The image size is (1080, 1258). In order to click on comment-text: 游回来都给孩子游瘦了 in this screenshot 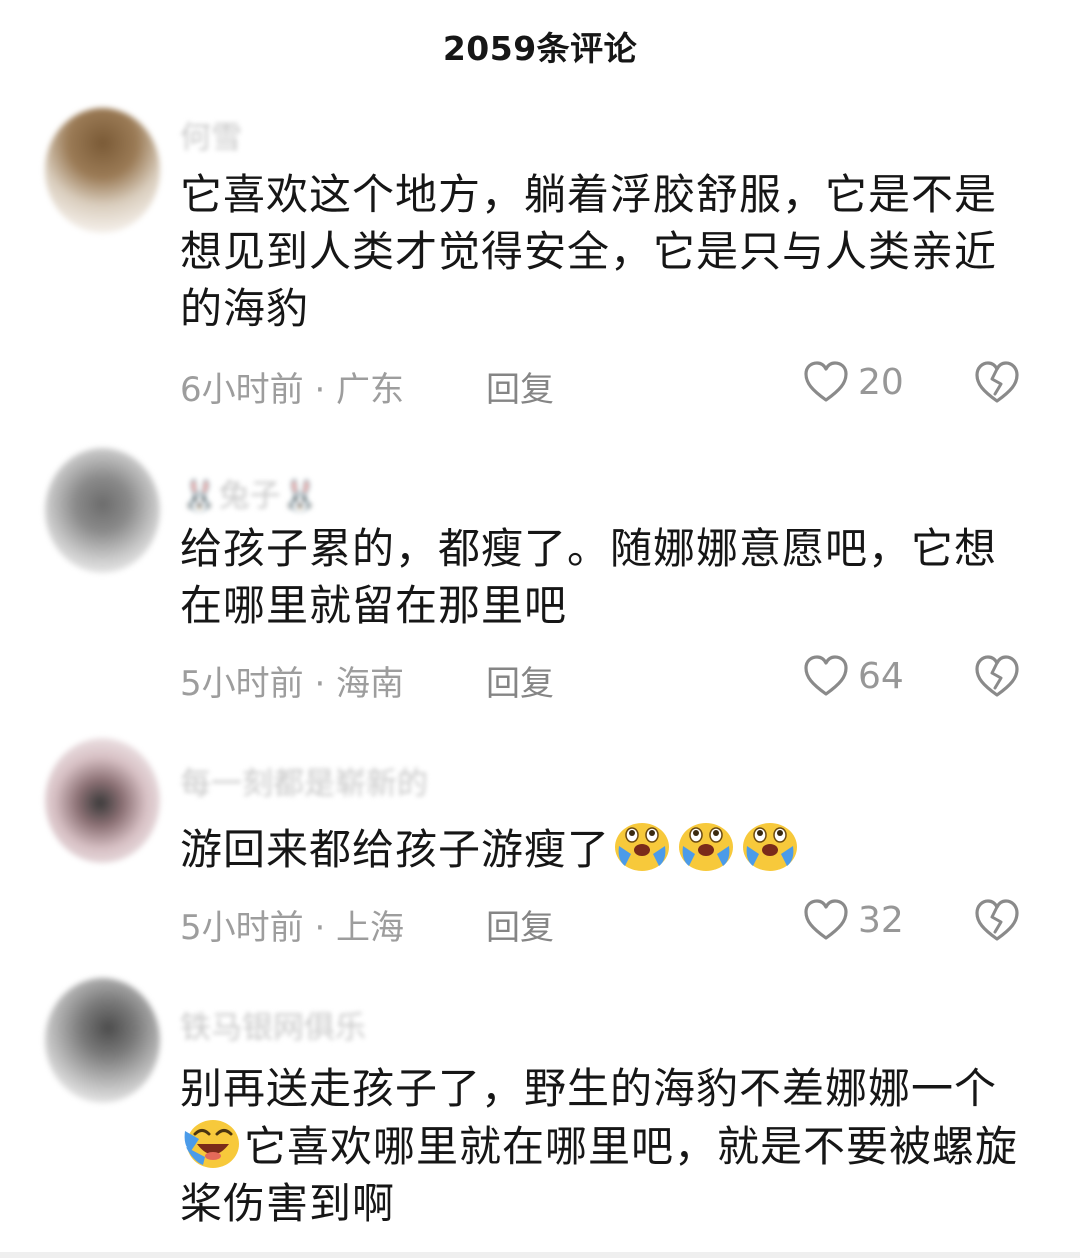, I will do `click(600, 849)`.